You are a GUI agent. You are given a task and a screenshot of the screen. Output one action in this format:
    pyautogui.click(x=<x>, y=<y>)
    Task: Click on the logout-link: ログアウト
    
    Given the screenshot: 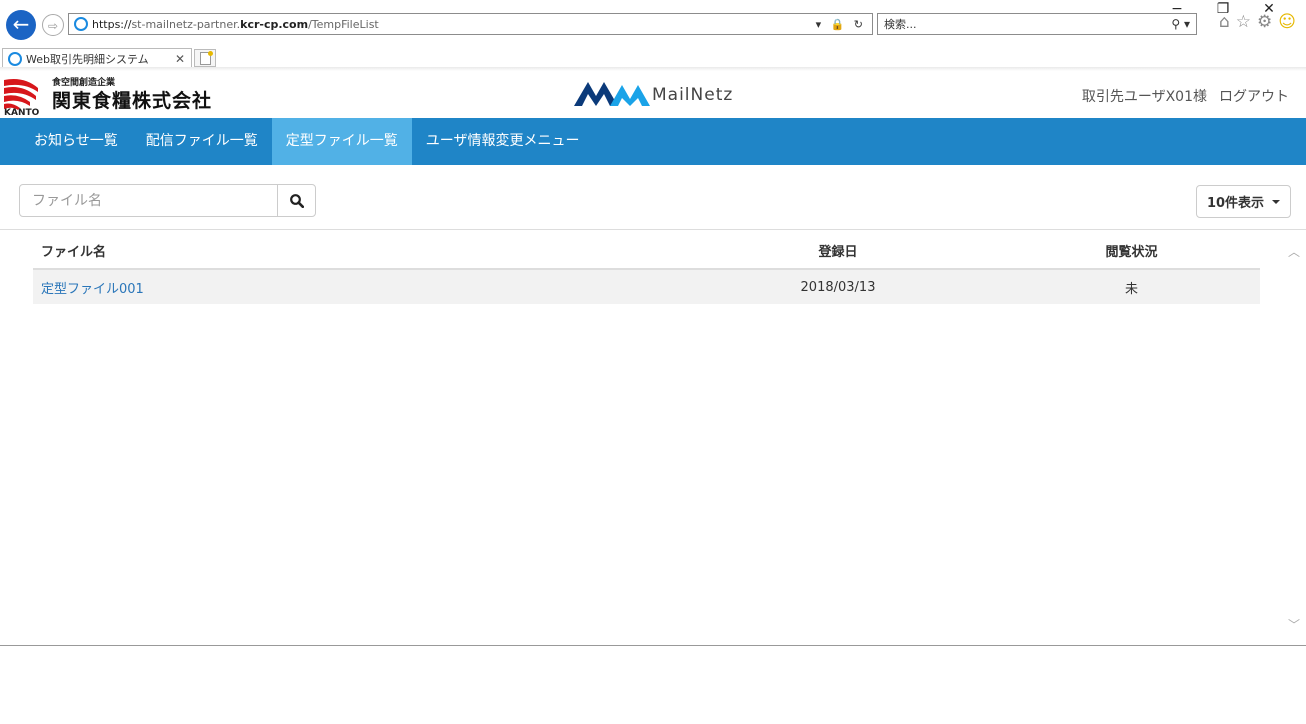 What is the action you would take?
    pyautogui.click(x=1254, y=96)
    